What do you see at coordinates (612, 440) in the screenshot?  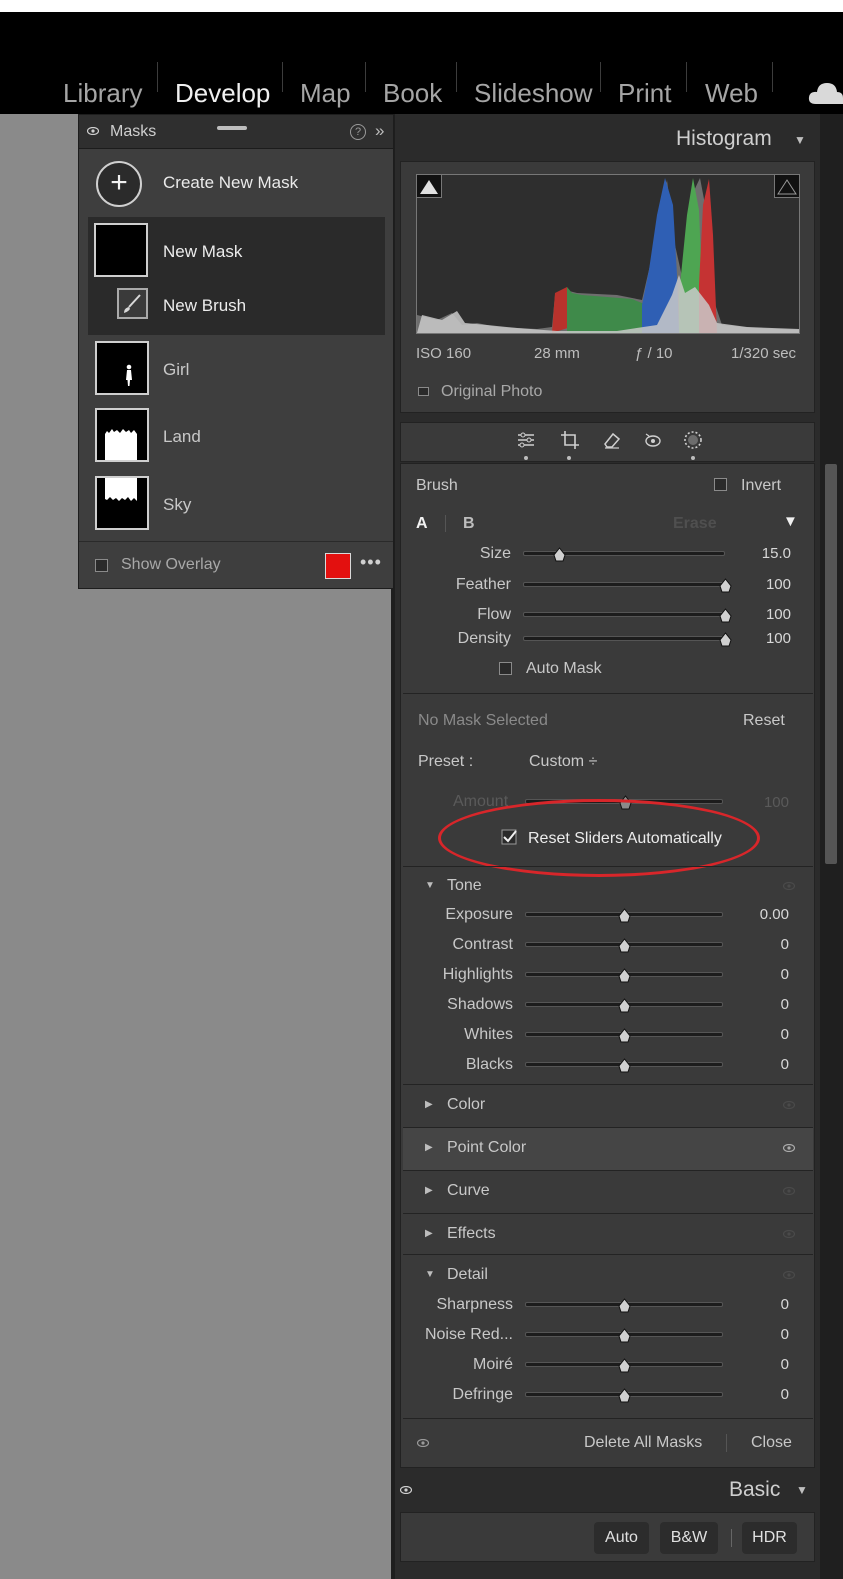 I see `healing-eraser-icon` at bounding box center [612, 440].